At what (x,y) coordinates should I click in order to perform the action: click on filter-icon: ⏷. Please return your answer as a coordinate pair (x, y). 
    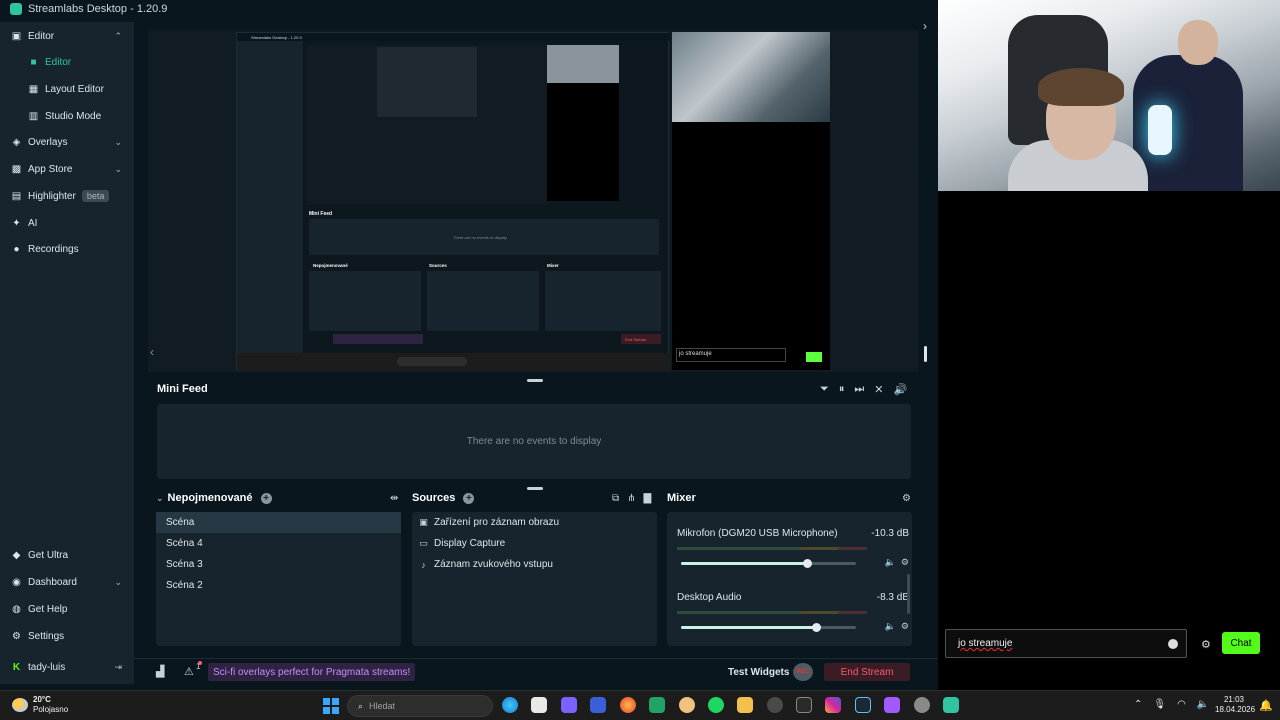
    Looking at the image, I should click on (824, 389).